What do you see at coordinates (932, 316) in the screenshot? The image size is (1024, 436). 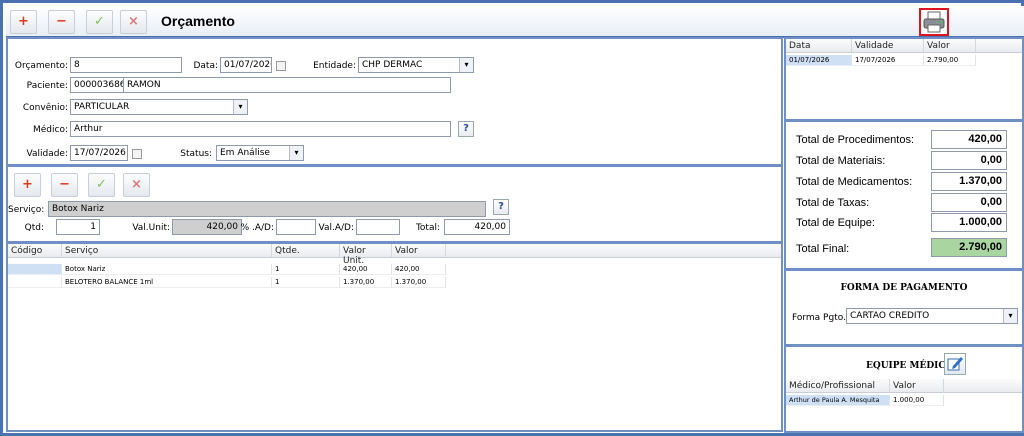 I see `forma-pgto-select: CARTAO CREDITO ▾` at bounding box center [932, 316].